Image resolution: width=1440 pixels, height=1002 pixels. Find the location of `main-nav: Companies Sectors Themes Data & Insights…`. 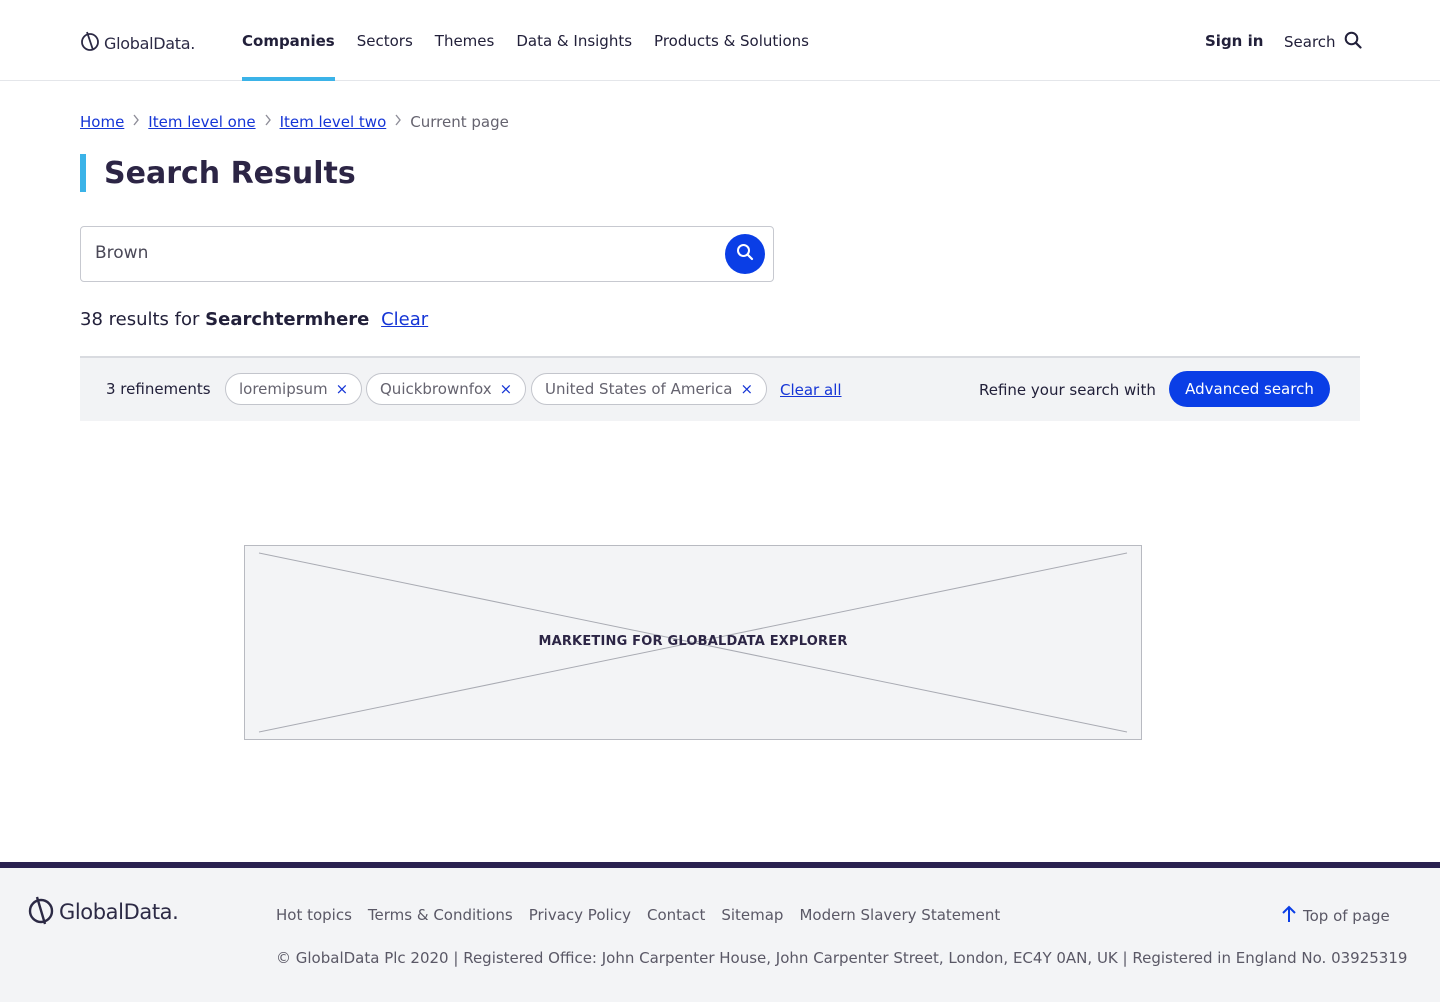

main-nav: Companies Sectors Themes Data & Insights… is located at coordinates (536, 40).